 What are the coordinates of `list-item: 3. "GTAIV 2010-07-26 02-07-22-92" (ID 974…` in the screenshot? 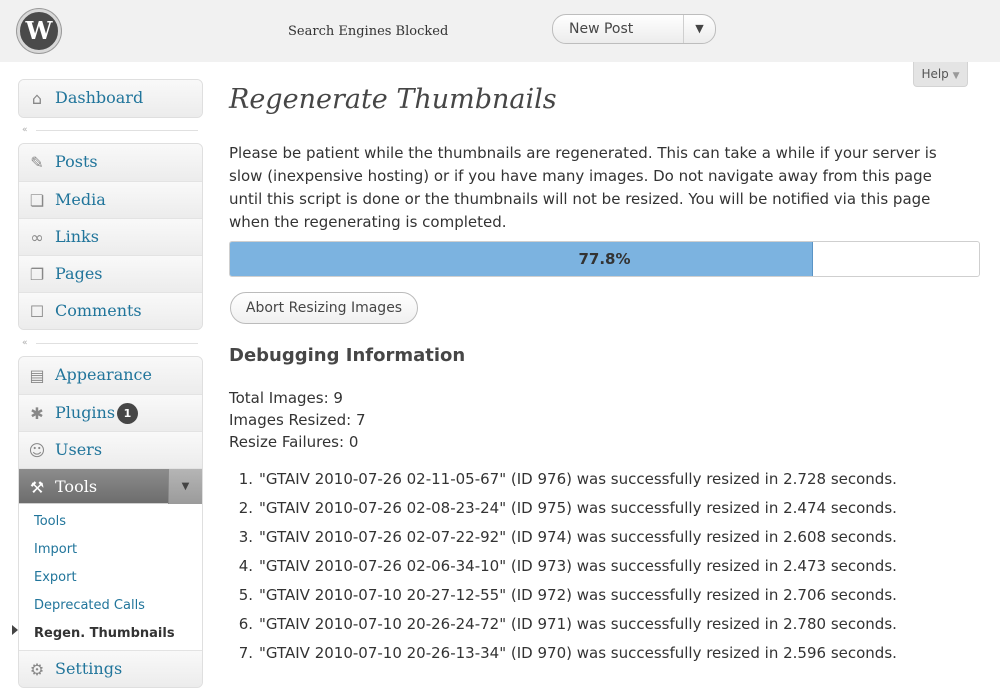 It's located at (609, 540).